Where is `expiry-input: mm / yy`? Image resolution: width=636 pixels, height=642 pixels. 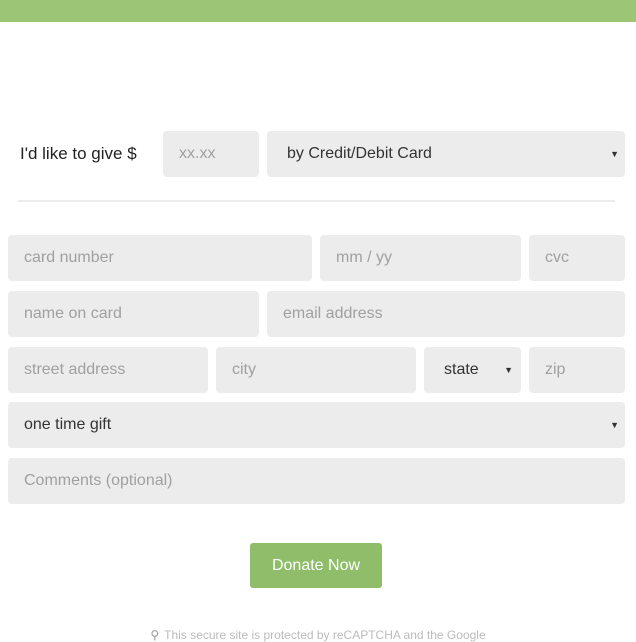 expiry-input: mm / yy is located at coordinates (420, 258).